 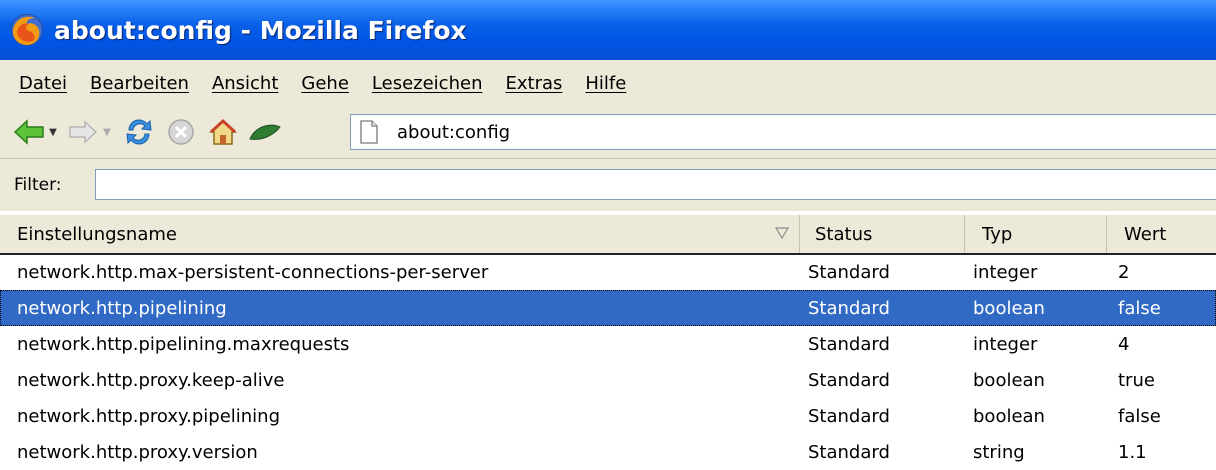 What do you see at coordinates (608, 30) in the screenshot?
I see `title-bar: about:config - Mozilla Firefox` at bounding box center [608, 30].